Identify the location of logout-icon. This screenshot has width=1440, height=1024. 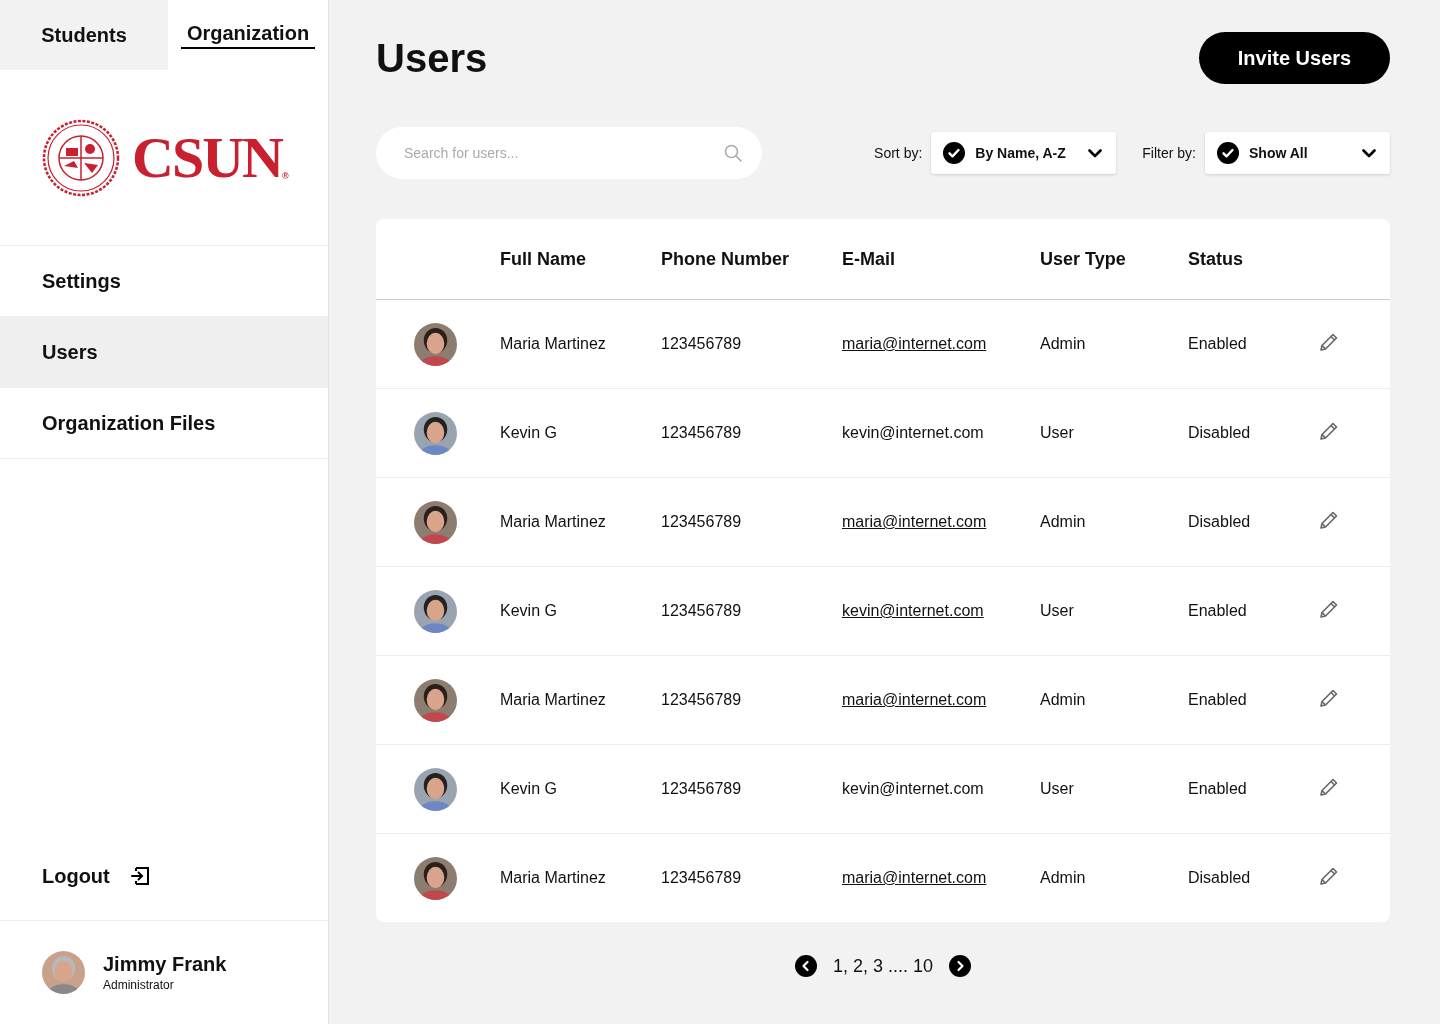
(139, 876).